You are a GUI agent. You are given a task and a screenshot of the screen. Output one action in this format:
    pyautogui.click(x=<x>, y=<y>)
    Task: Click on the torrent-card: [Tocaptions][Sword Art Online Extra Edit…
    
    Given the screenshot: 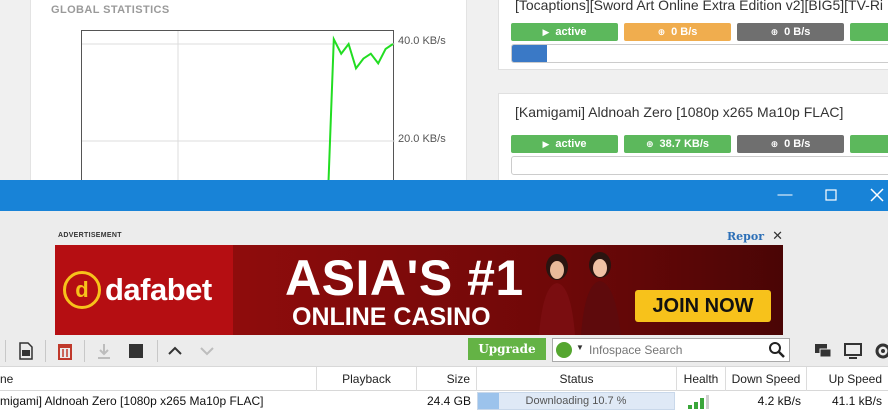 What is the action you would take?
    pyautogui.click(x=693, y=35)
    